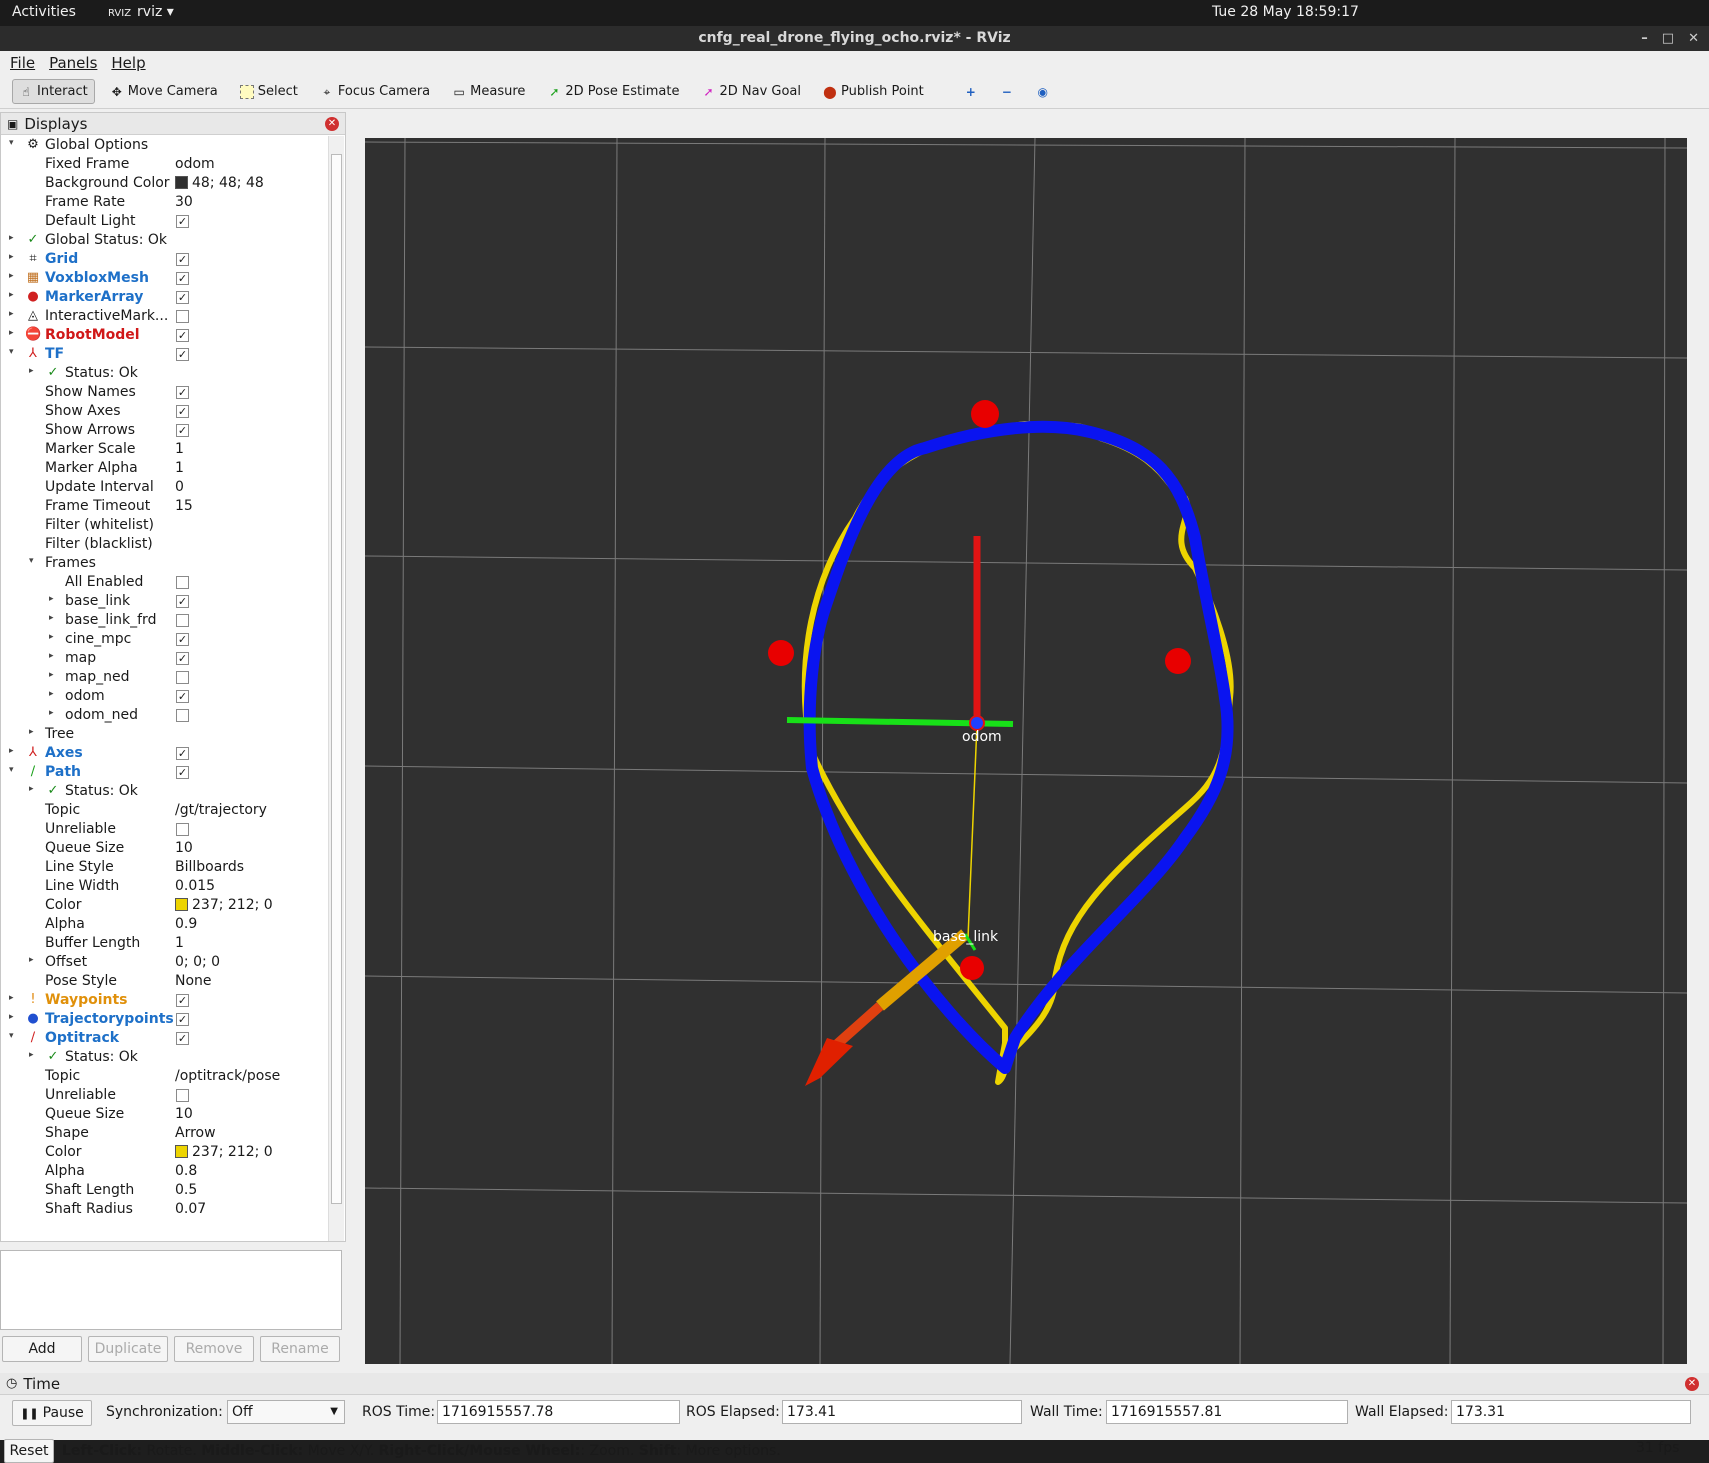 The image size is (1709, 1463). I want to click on ros-elapsed-field: 173.41, so click(902, 1412).